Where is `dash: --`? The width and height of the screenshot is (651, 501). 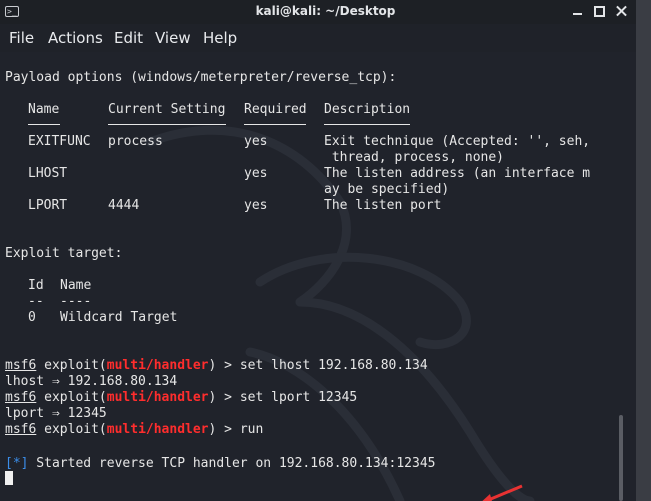
dash: -- is located at coordinates (36, 301).